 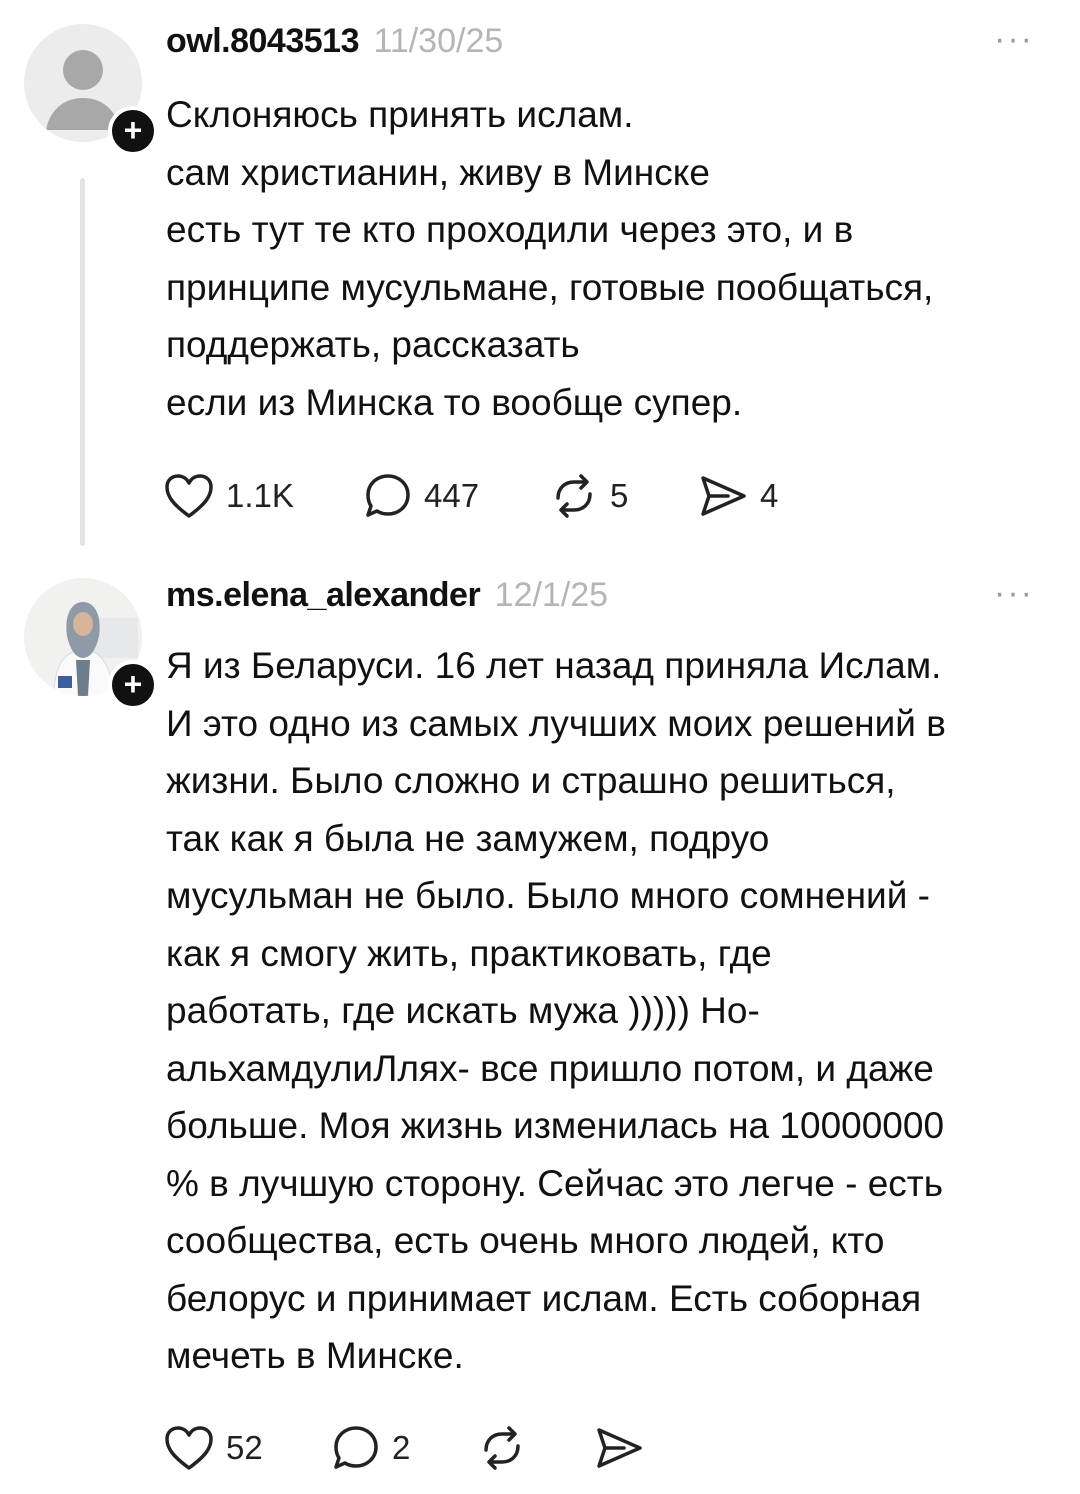 I want to click on post-date: 12/1/25, so click(x=551, y=595).